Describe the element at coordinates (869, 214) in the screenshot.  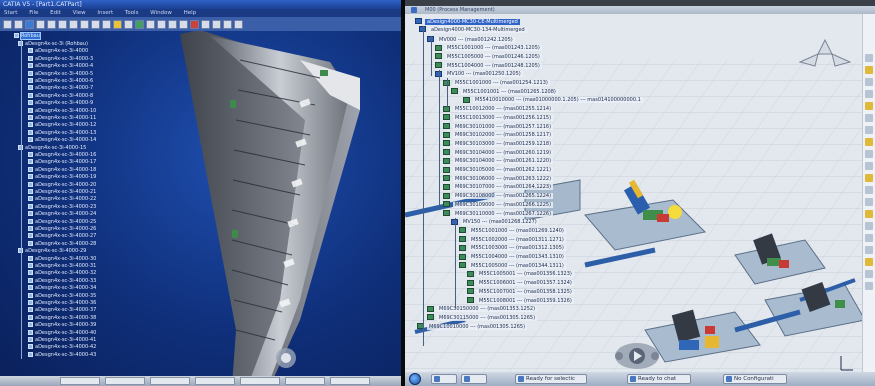
I see `side-tool-14-icon` at that location.